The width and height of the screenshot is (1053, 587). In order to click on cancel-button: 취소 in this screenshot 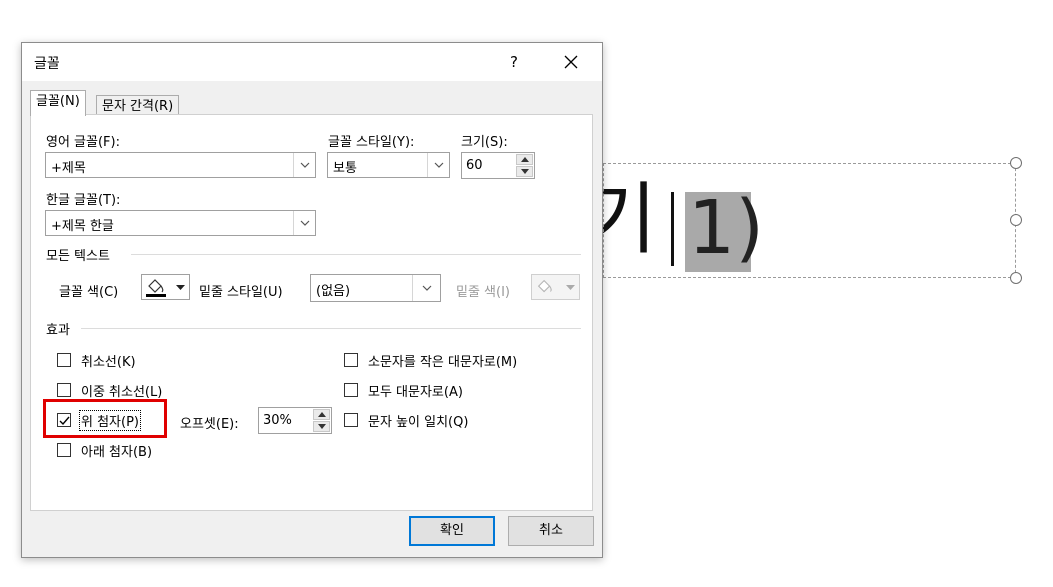, I will do `click(551, 531)`.